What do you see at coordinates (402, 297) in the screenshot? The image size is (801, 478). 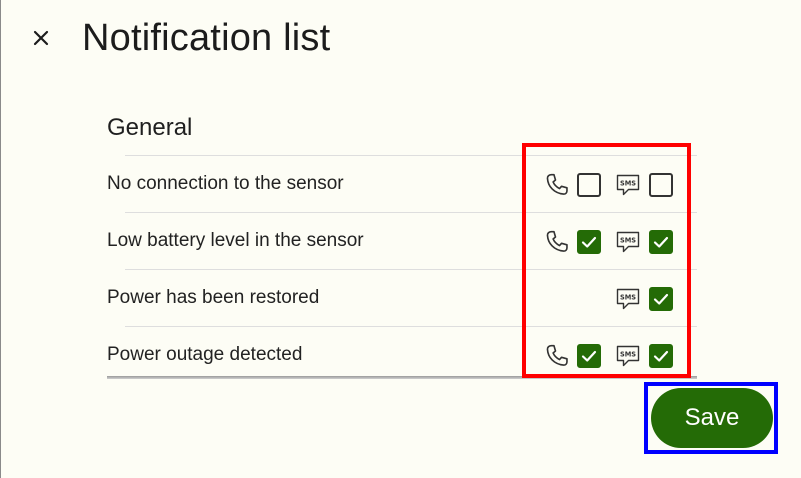 I see `notification-row: Power has been restored SMS` at bounding box center [402, 297].